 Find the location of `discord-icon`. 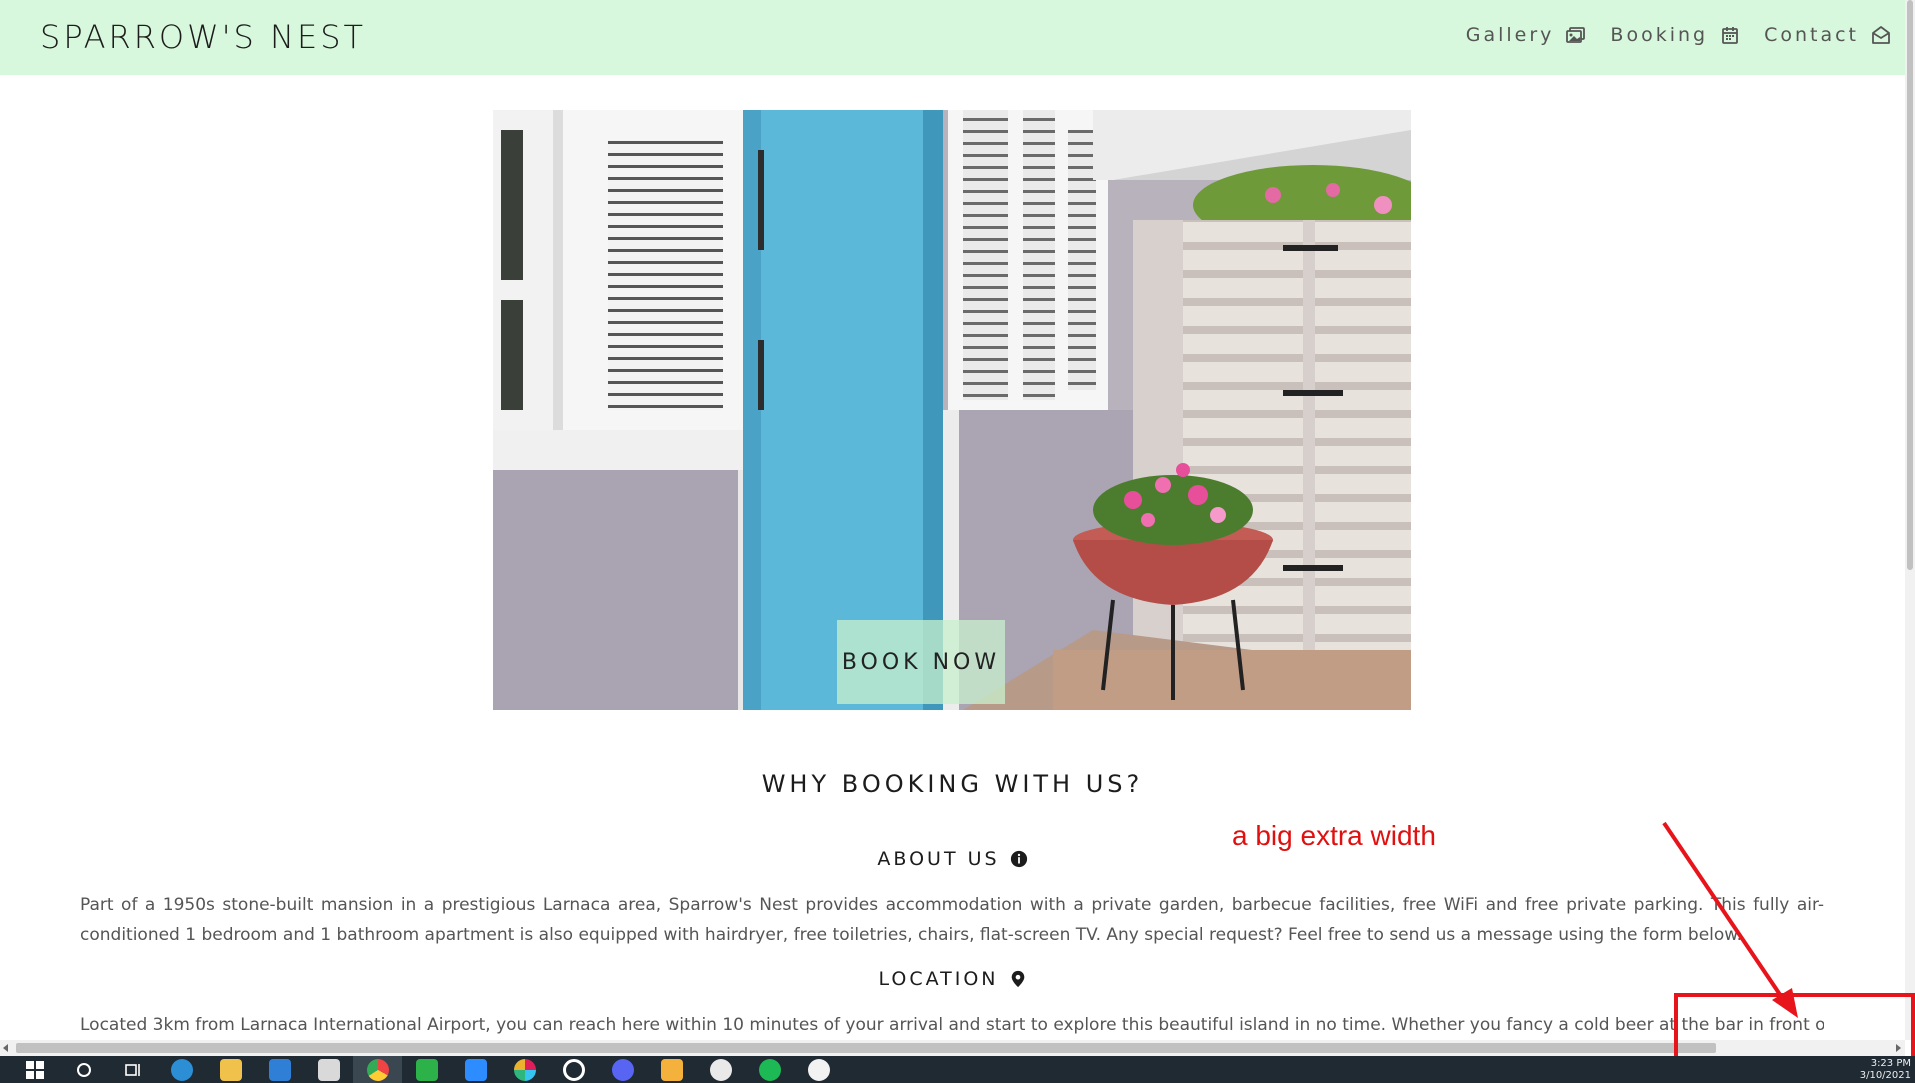

discord-icon is located at coordinates (622, 1069).